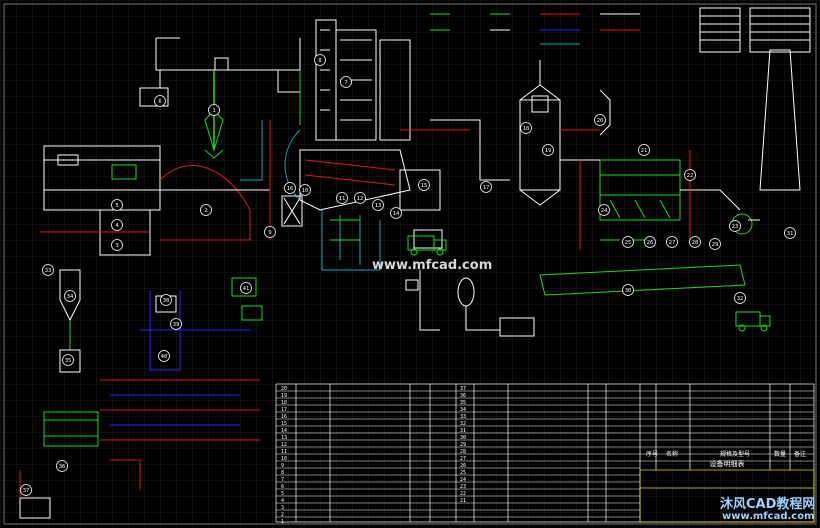  I want to click on callout-8: 8, so click(320, 60).